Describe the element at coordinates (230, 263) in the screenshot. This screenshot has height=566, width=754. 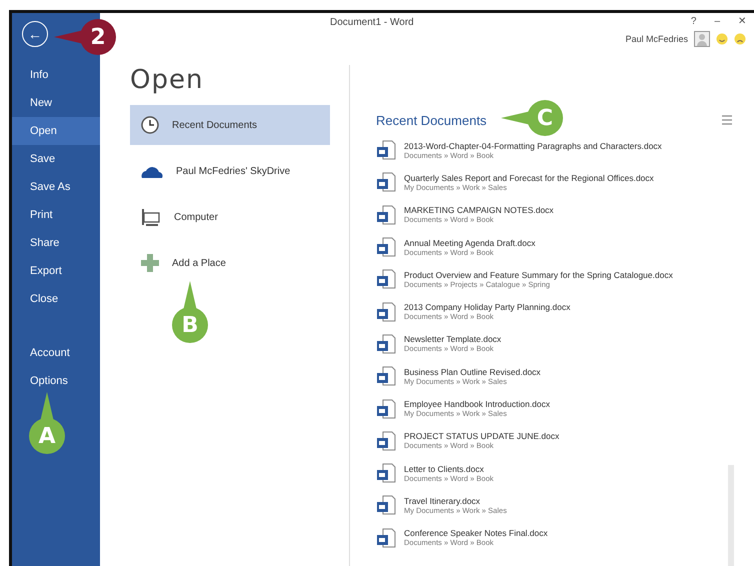
I see `place-item: Add a Place` at that location.